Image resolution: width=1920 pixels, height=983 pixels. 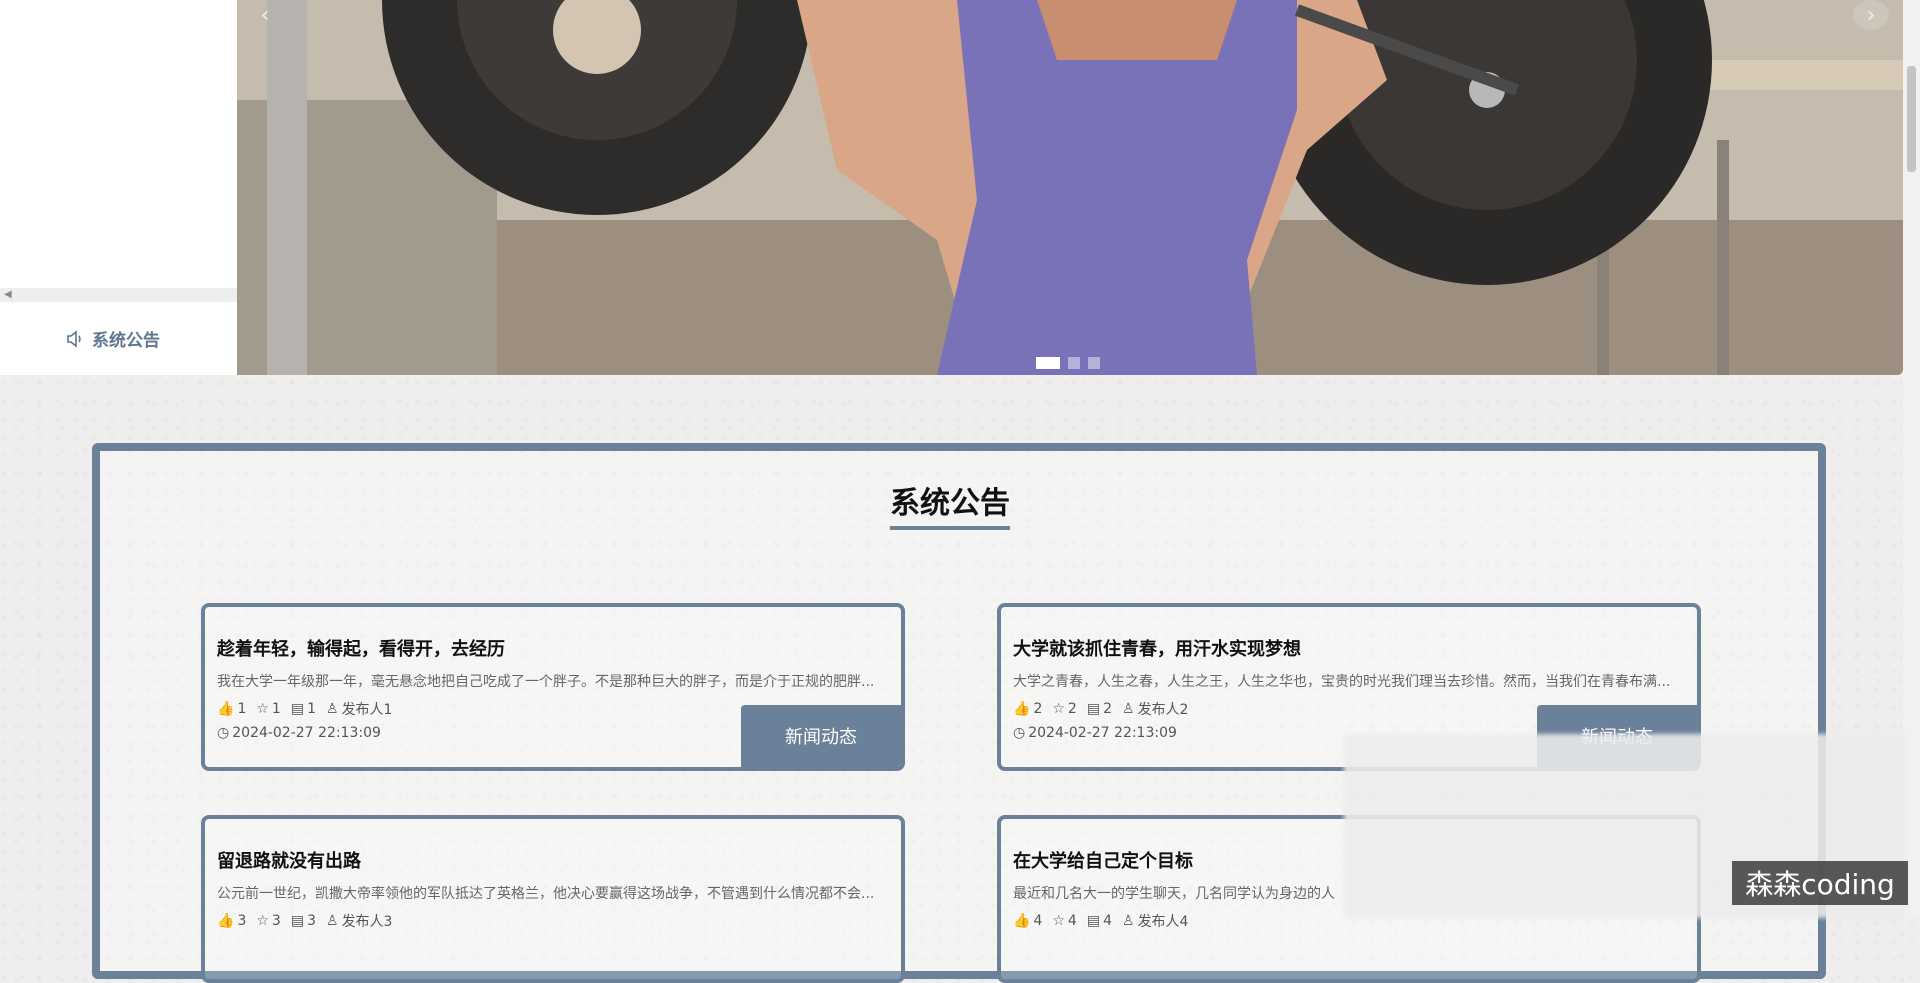 What do you see at coordinates (1107, 921) in the screenshot?
I see `comment-count: 4` at bounding box center [1107, 921].